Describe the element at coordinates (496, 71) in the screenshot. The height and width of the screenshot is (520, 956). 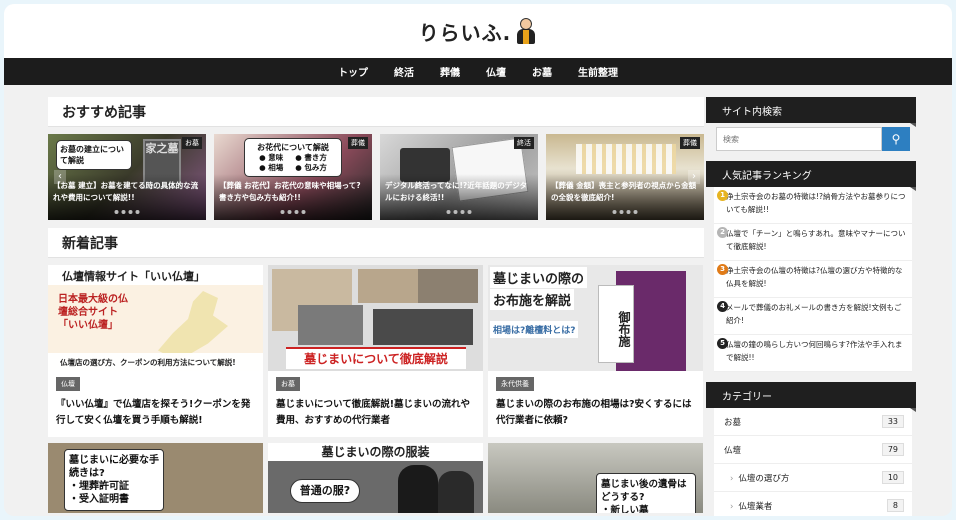
I see `nav-butsudan: 仏壇` at that location.